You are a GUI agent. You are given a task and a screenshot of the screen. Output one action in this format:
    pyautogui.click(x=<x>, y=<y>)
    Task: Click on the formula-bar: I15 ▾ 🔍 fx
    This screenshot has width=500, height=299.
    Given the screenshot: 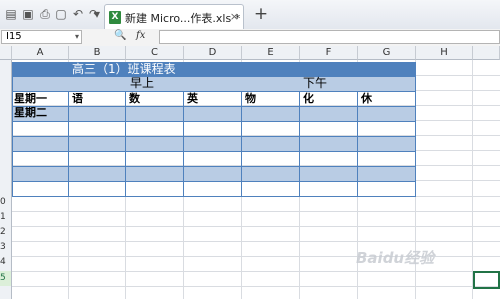 What is the action you would take?
    pyautogui.click(x=250, y=38)
    